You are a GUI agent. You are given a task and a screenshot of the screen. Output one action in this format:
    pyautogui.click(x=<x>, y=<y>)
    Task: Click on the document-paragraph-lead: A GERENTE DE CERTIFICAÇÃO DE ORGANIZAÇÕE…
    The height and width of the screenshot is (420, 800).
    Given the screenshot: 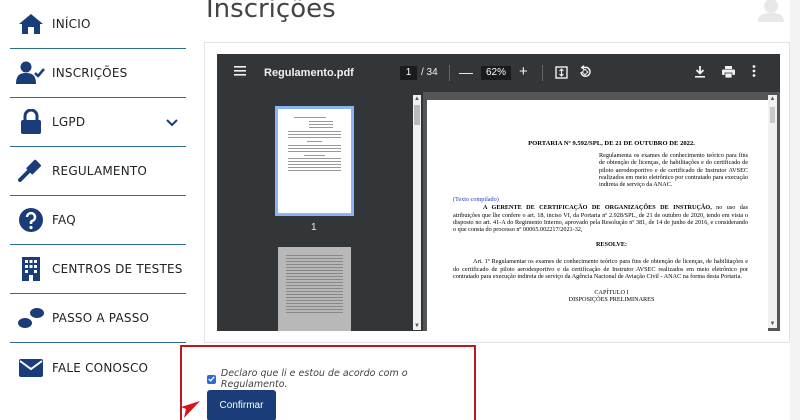 What is the action you would take?
    pyautogui.click(x=597, y=208)
    